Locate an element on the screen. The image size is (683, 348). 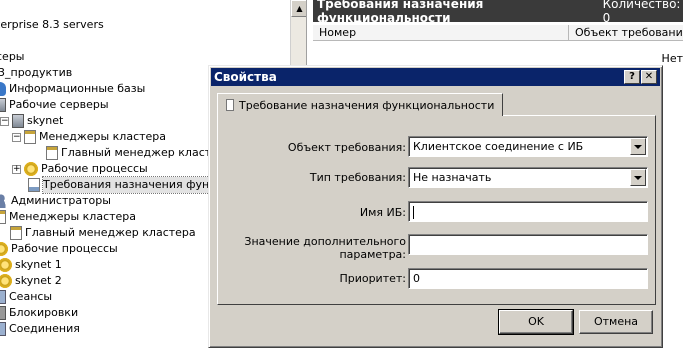
tree-item-label: 3_продуктив is located at coordinates (36, 72).